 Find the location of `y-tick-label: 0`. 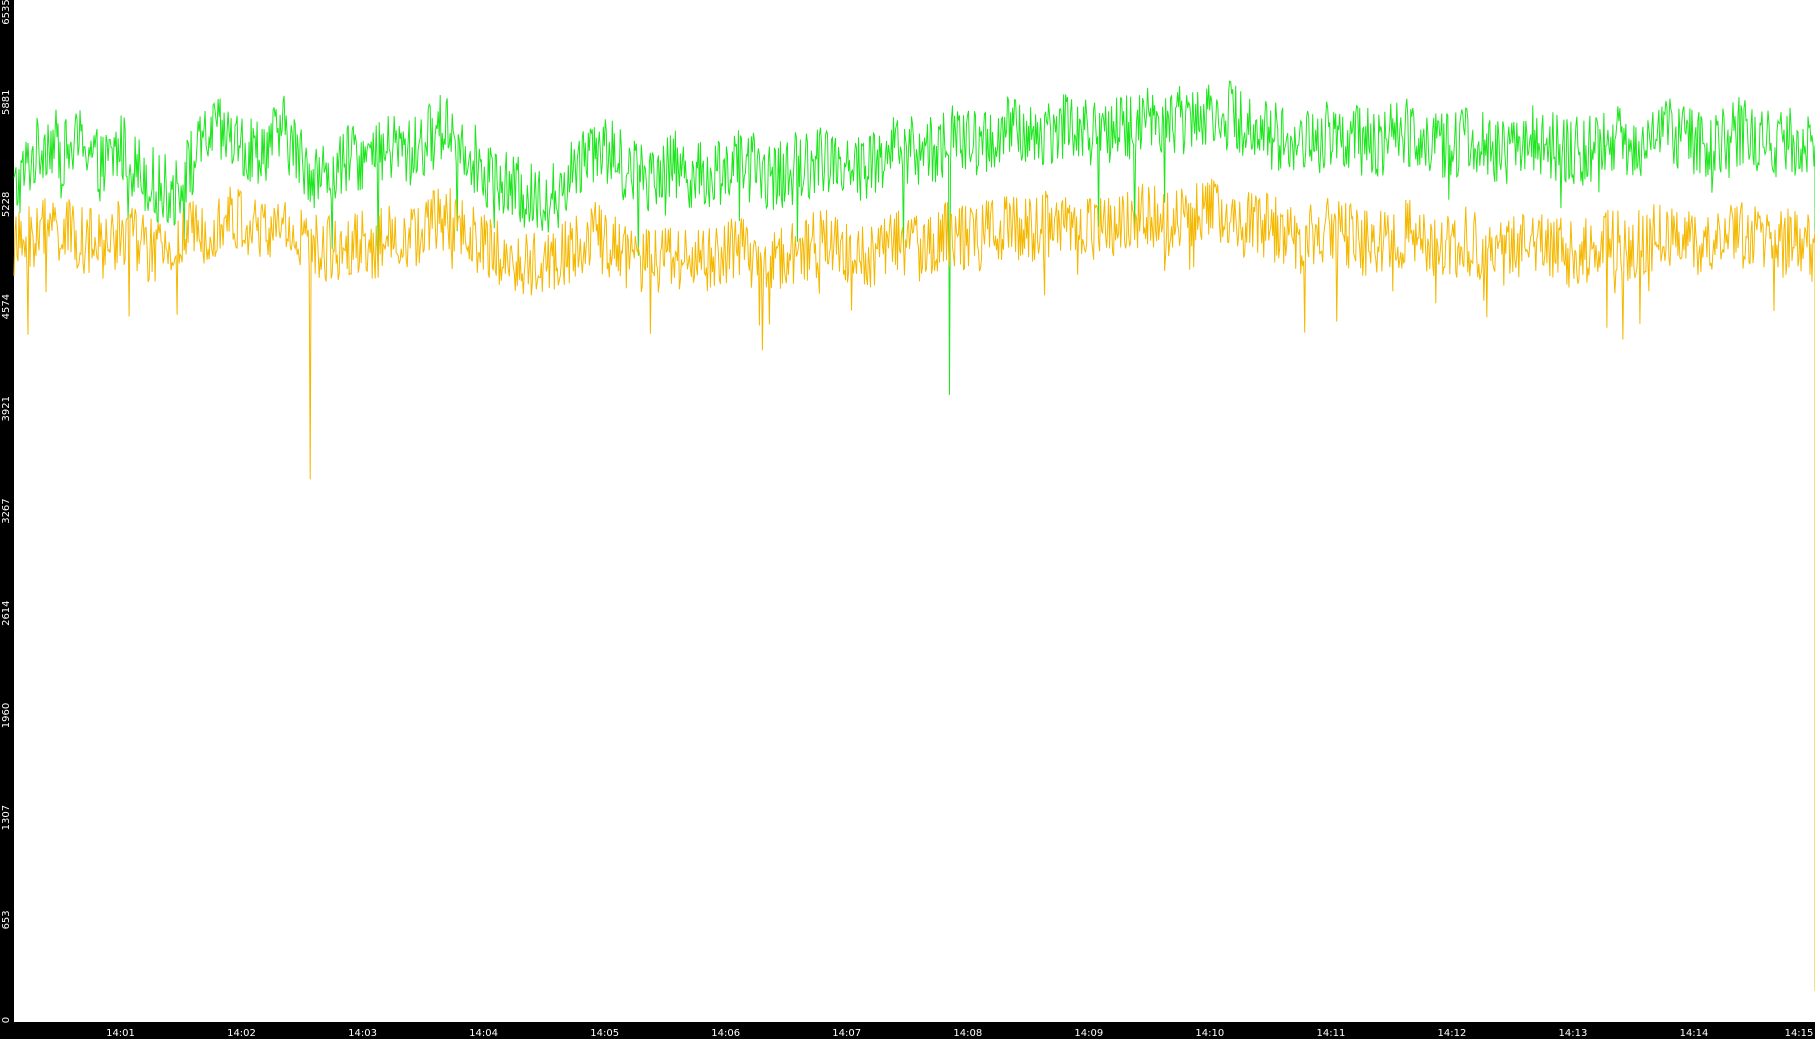

y-tick-label: 0 is located at coordinates (6, 1020).